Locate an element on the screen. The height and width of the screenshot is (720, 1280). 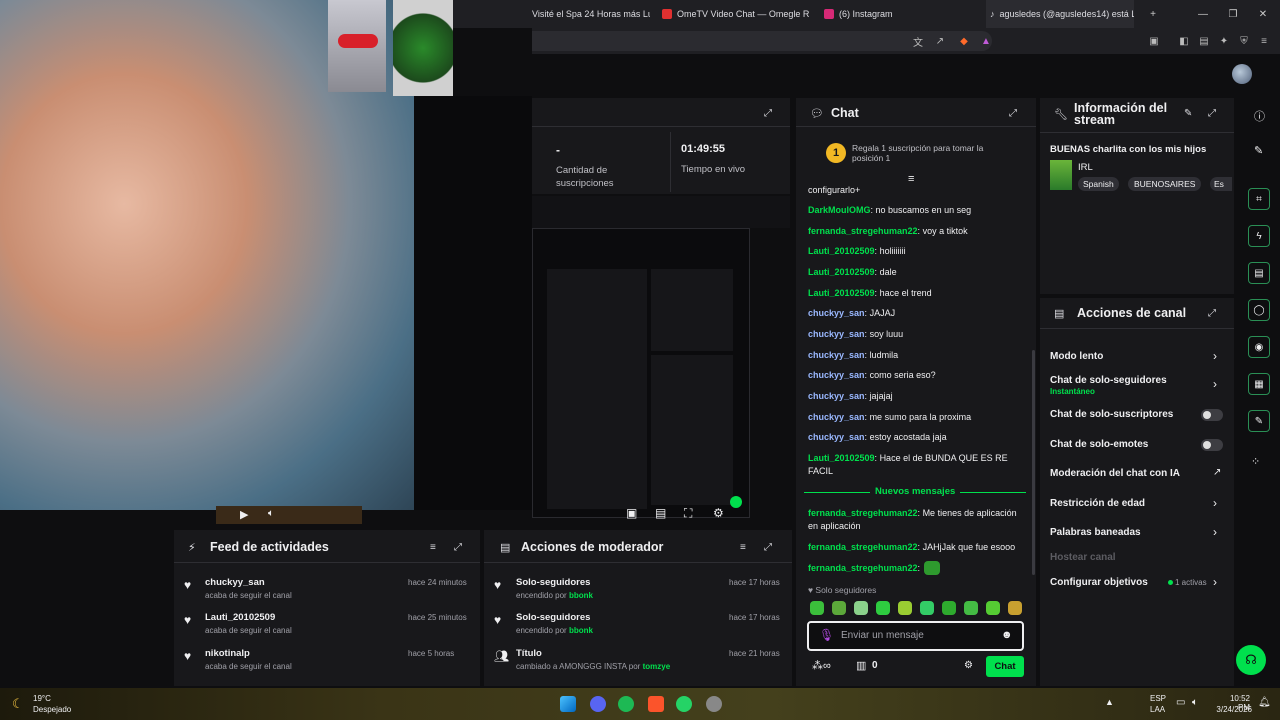
more-icon: ⁘ is located at coordinates (1255, 461).